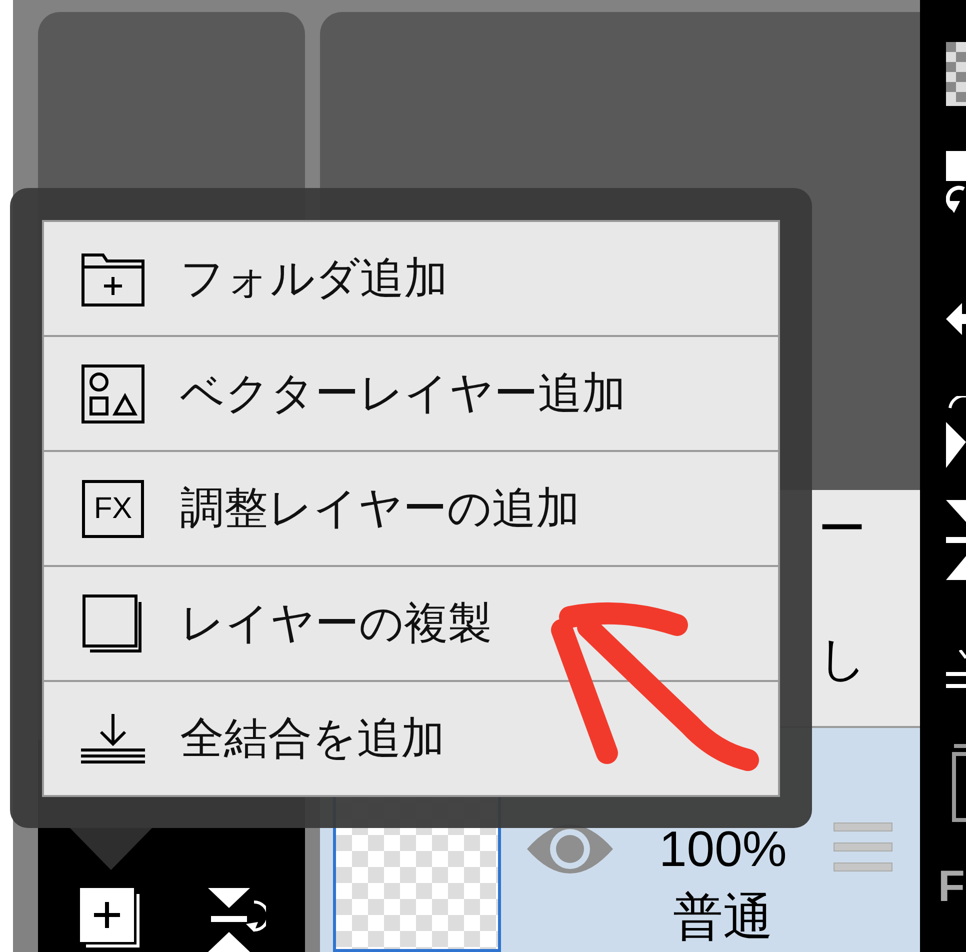 The height and width of the screenshot is (952, 966). I want to click on menu-item: FX 調整レイヤーの追加, so click(411, 508).